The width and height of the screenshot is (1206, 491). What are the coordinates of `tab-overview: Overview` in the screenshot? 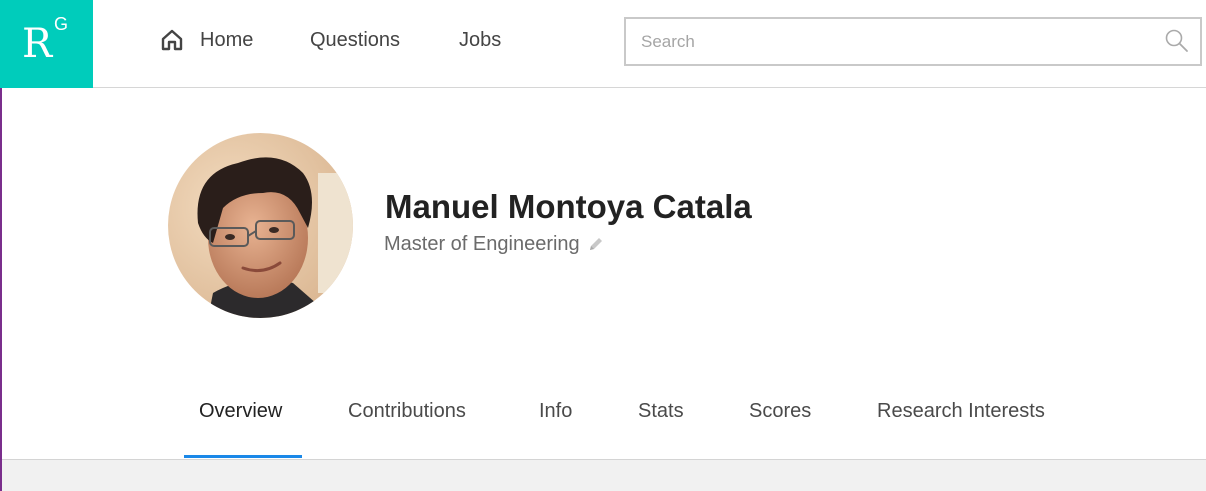 It's located at (240, 411).